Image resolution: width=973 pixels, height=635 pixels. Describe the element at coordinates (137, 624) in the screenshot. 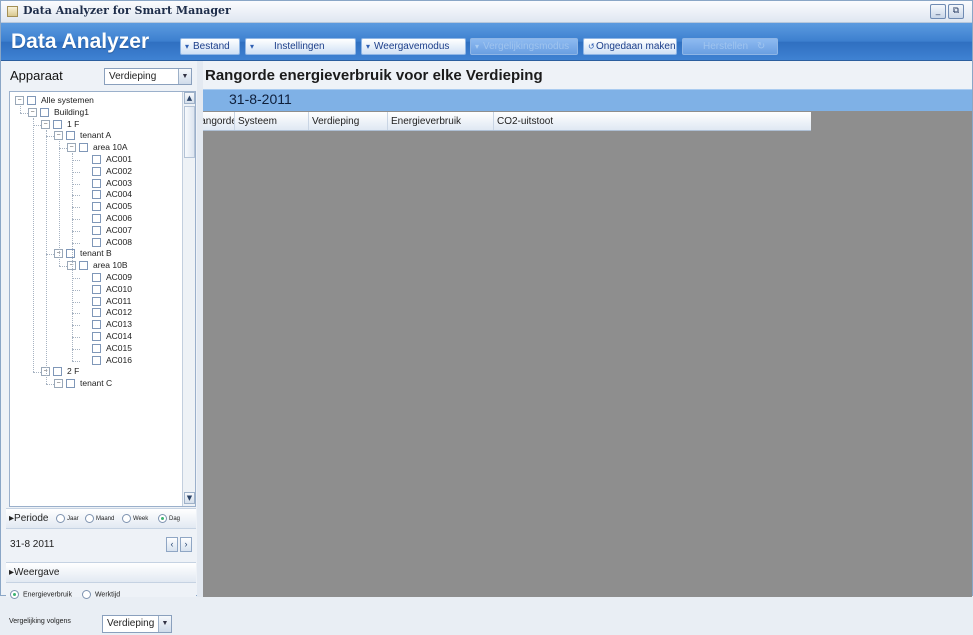

I see `vergelijking-select: Verdieping ▼` at that location.